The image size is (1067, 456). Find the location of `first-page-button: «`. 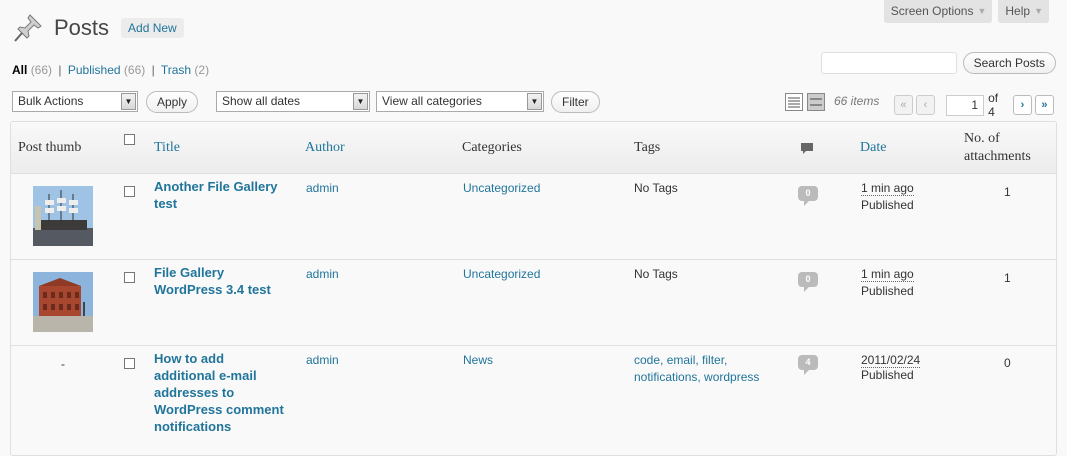

first-page-button: « is located at coordinates (903, 105).